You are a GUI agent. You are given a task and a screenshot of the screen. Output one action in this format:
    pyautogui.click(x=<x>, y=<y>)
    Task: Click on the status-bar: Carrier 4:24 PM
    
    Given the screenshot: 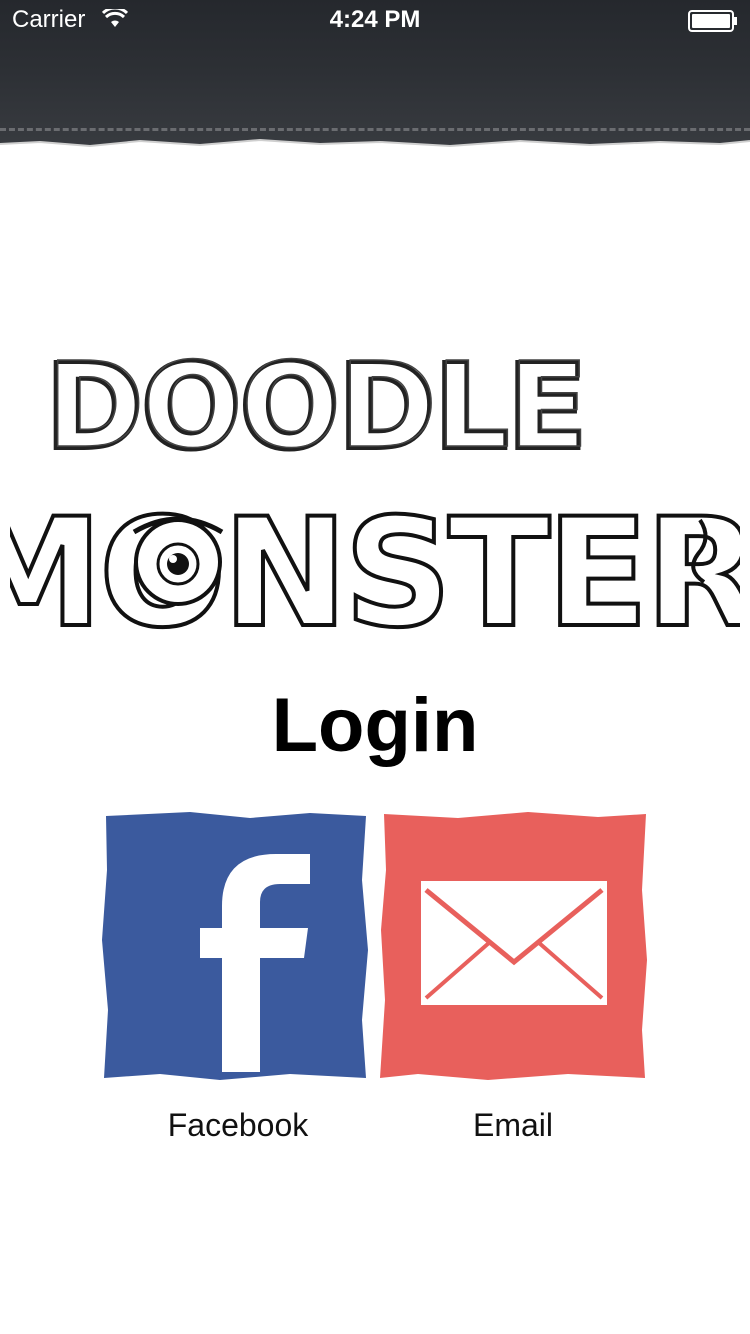 What is the action you would take?
    pyautogui.click(x=375, y=20)
    